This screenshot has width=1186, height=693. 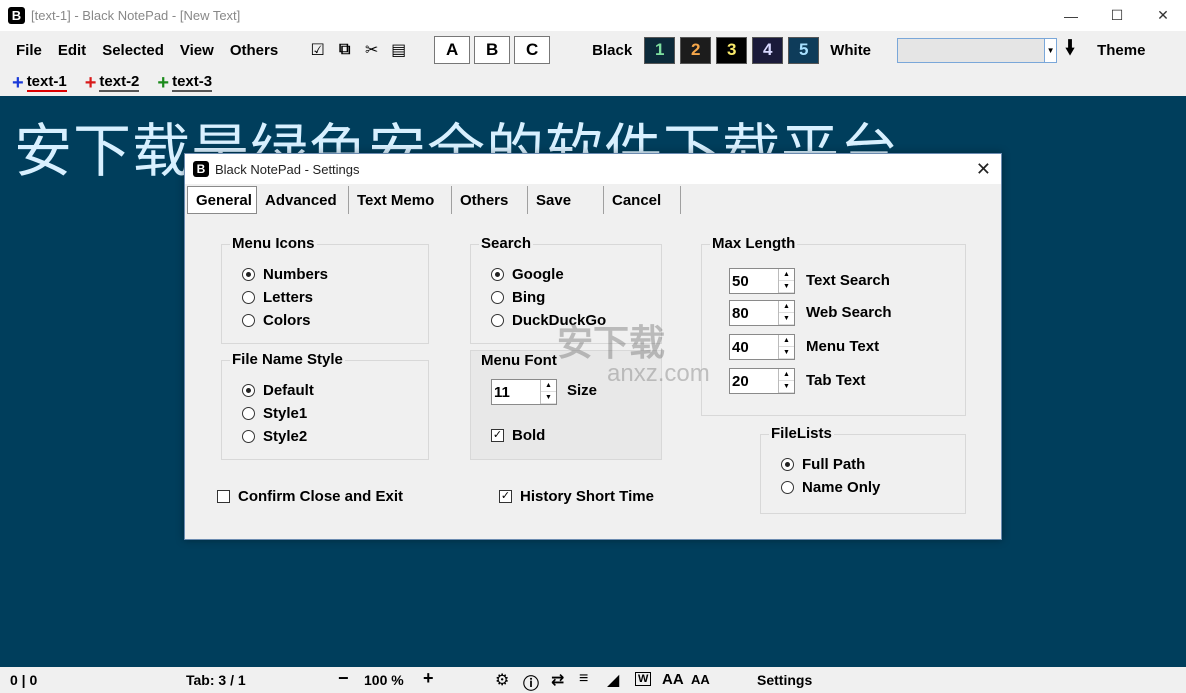 I want to click on theme-button-2: 2, so click(x=696, y=50).